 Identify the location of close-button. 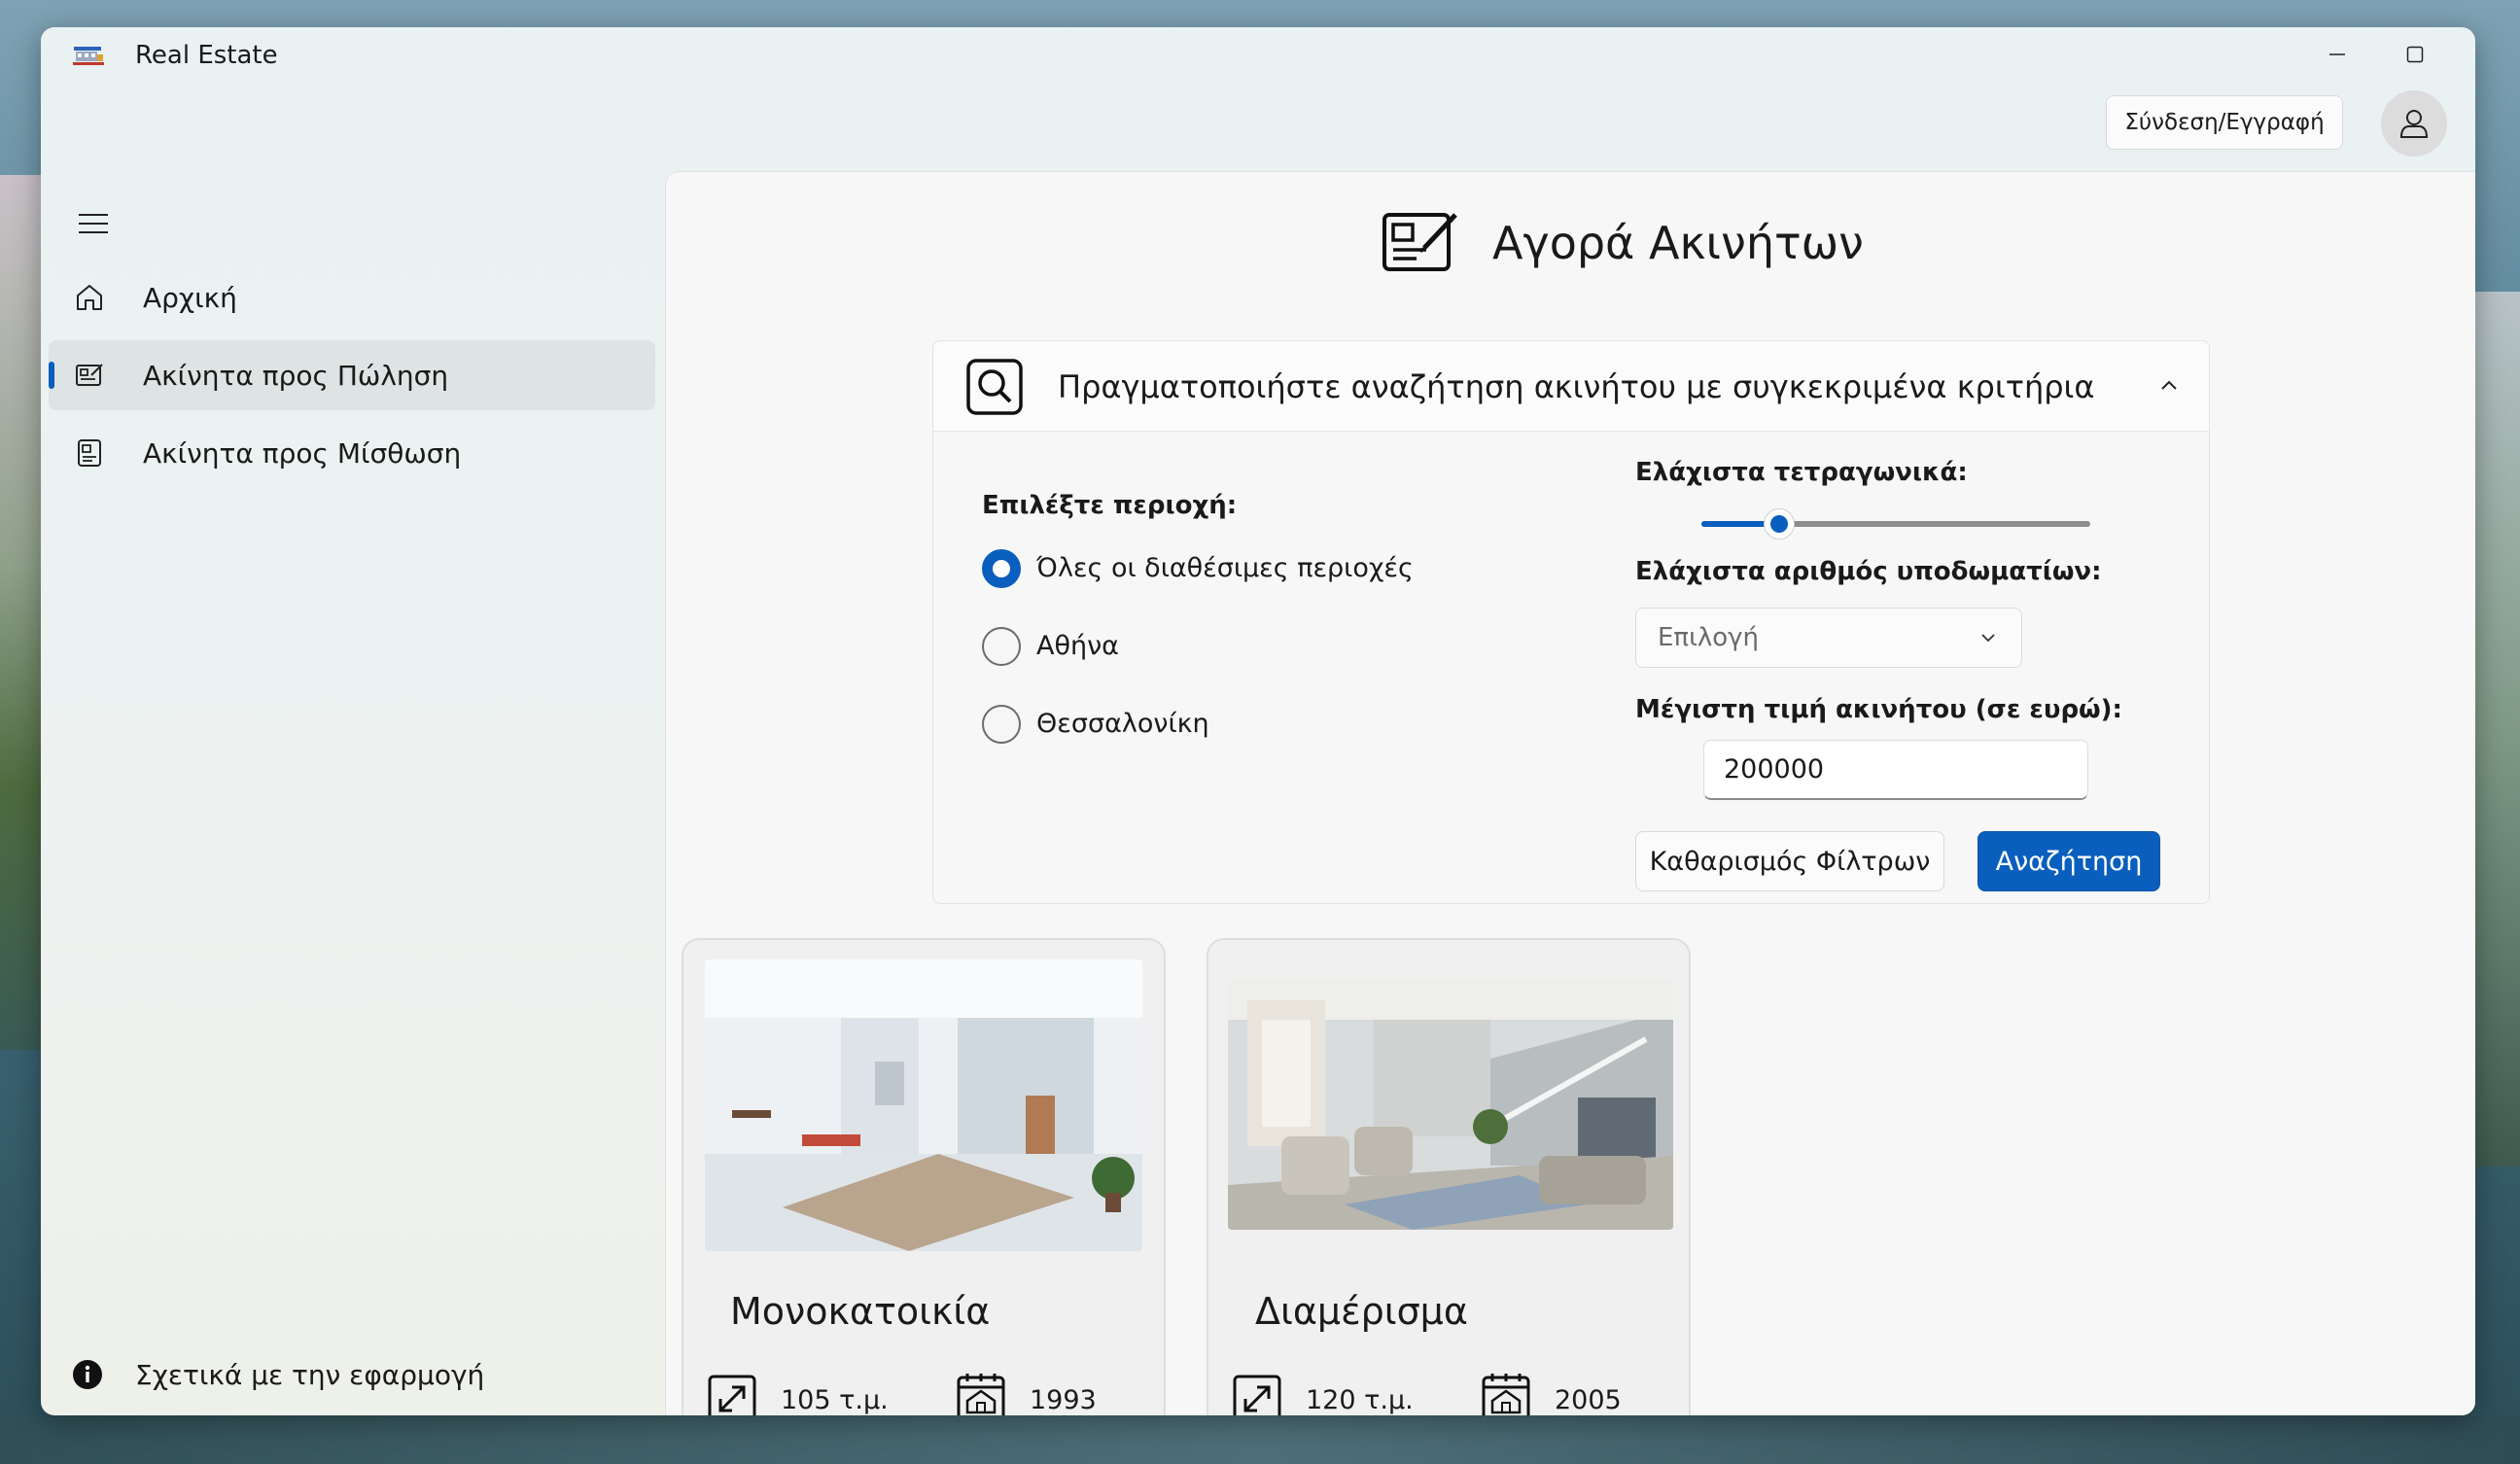
(2468, 54).